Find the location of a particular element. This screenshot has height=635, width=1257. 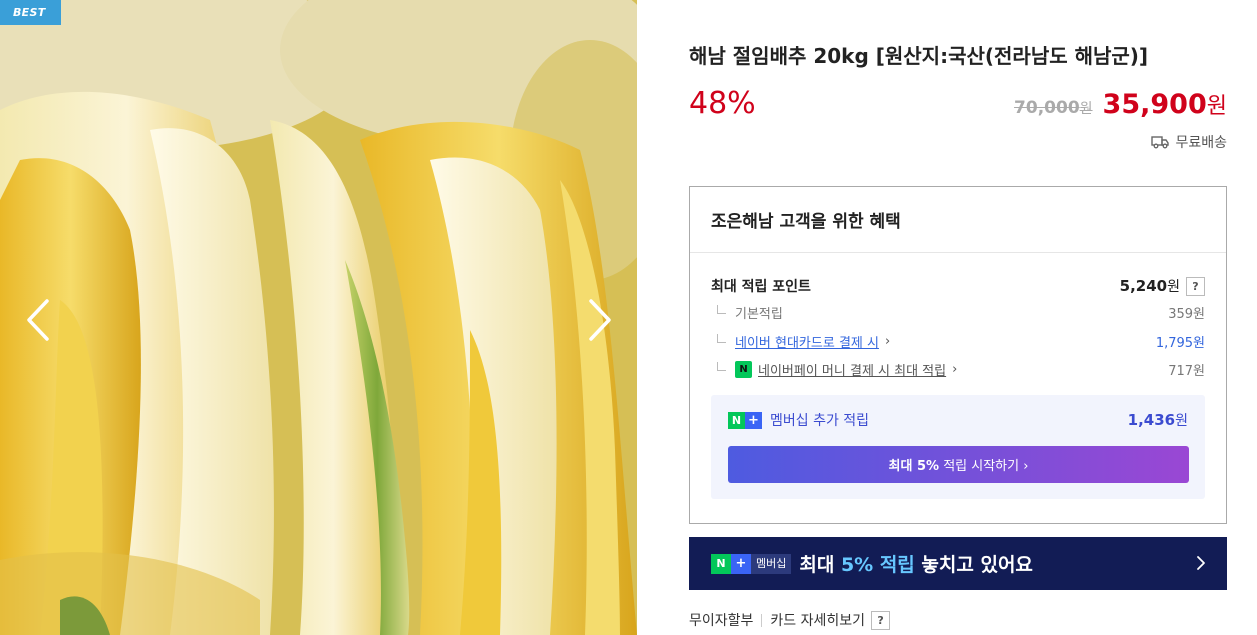

naver-hyundai-card-link: 네이버 현대카드로 결제 시 is located at coordinates (807, 341).